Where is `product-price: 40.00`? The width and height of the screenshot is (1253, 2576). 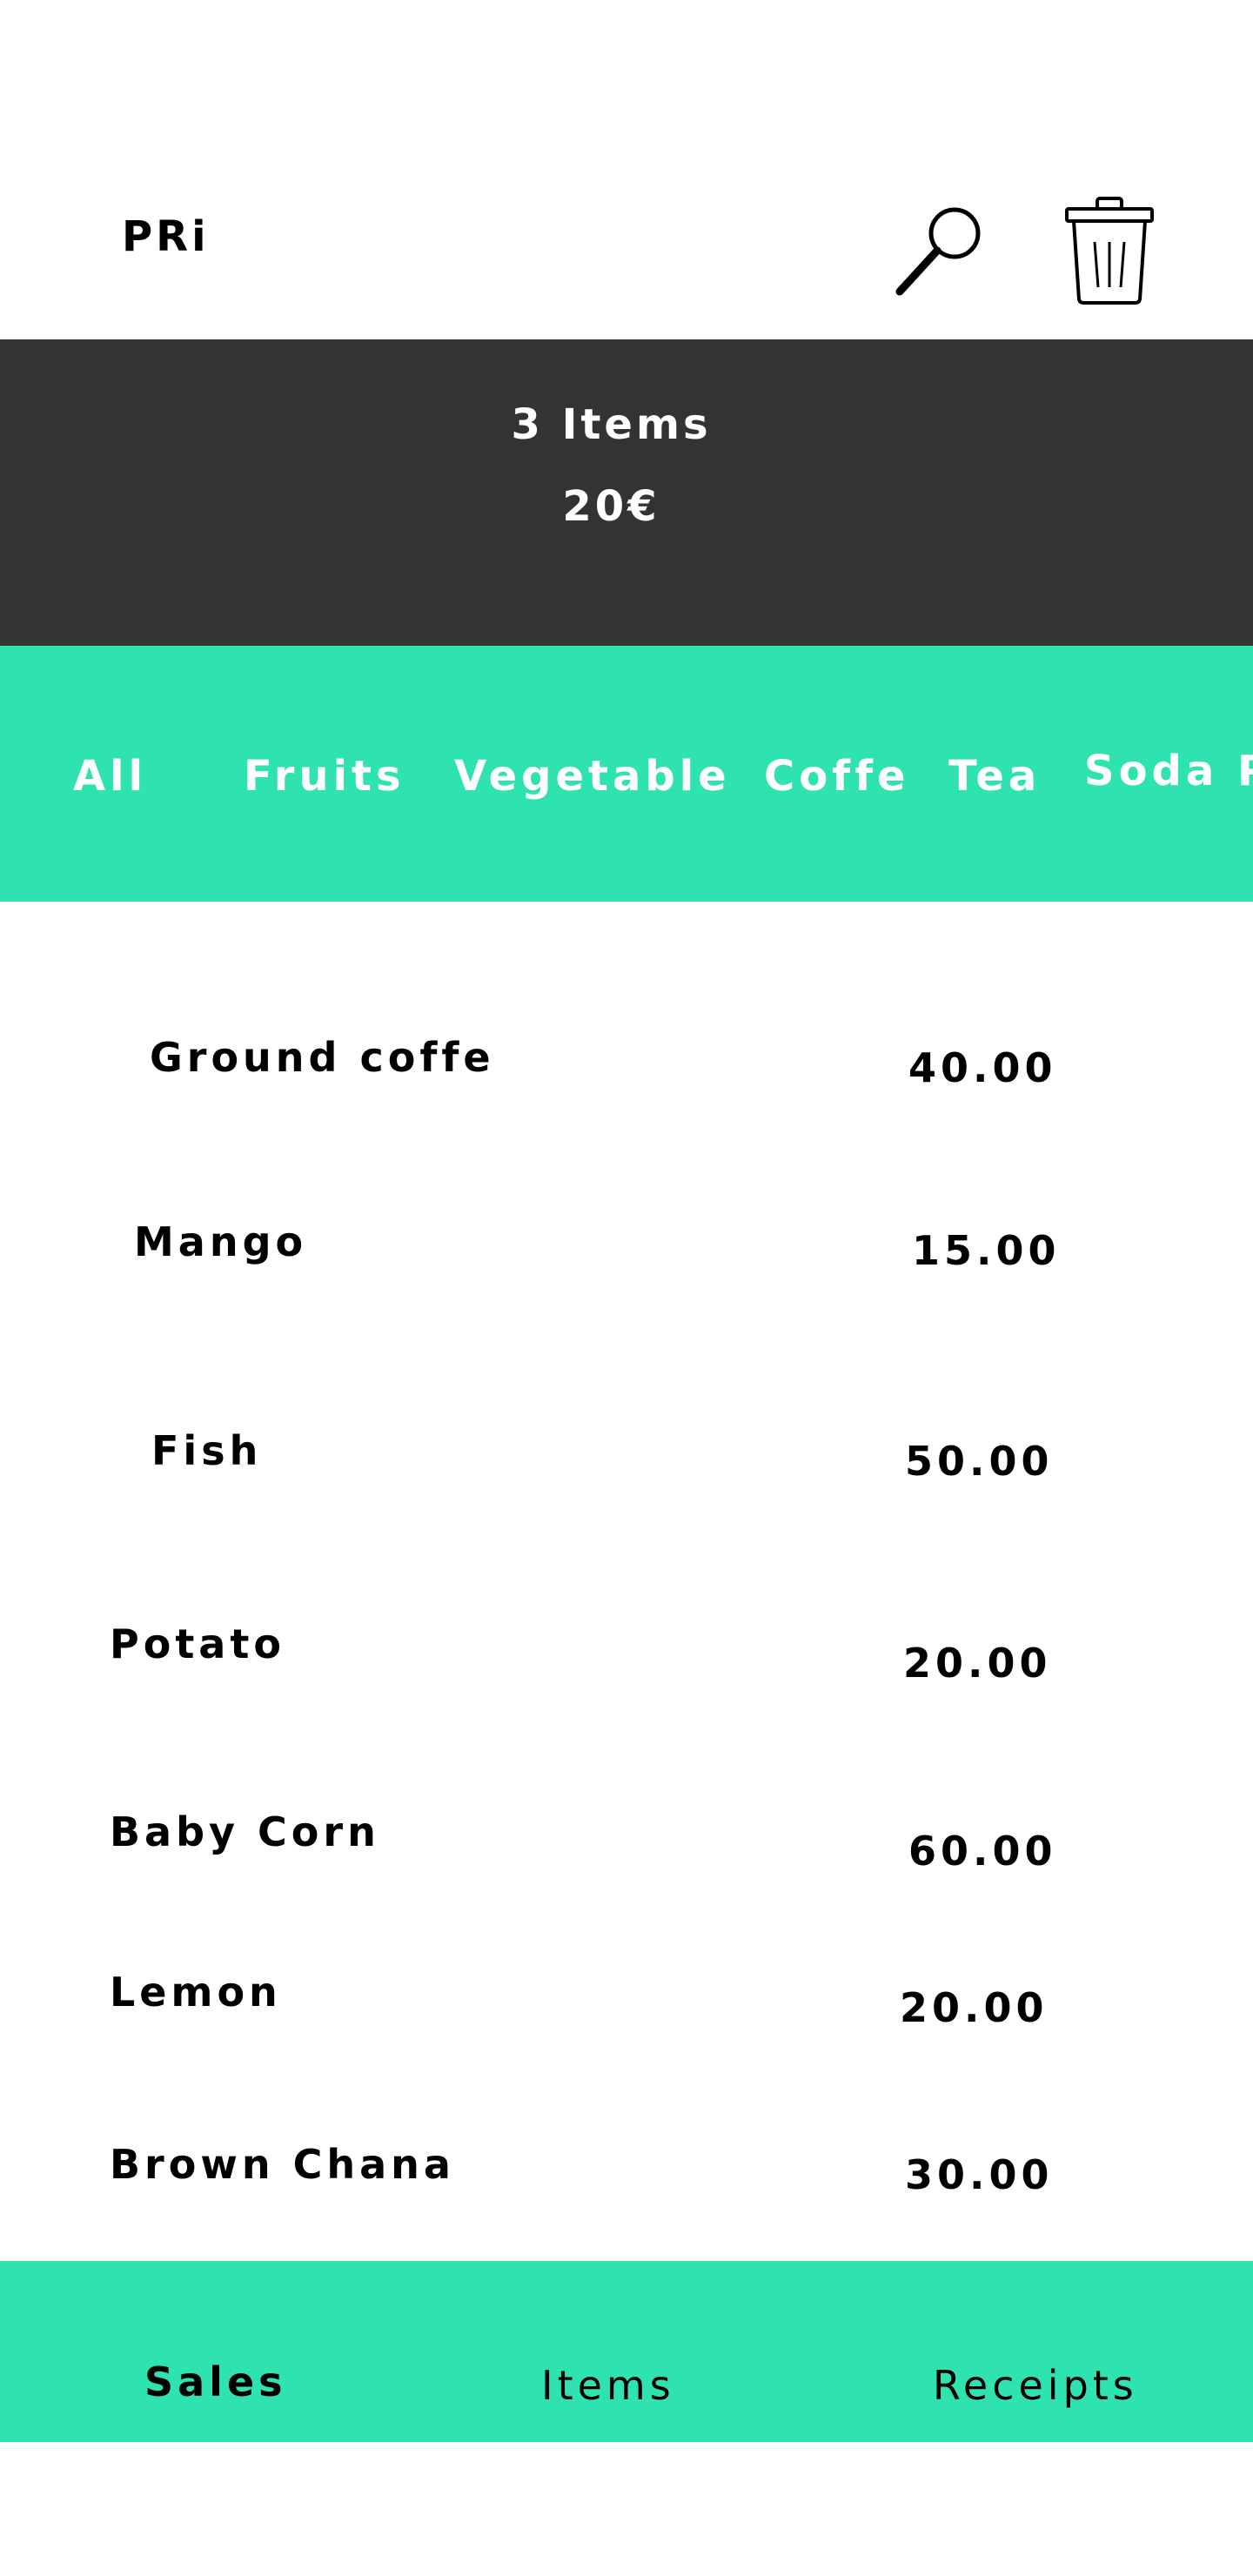 product-price: 40.00 is located at coordinates (982, 1067).